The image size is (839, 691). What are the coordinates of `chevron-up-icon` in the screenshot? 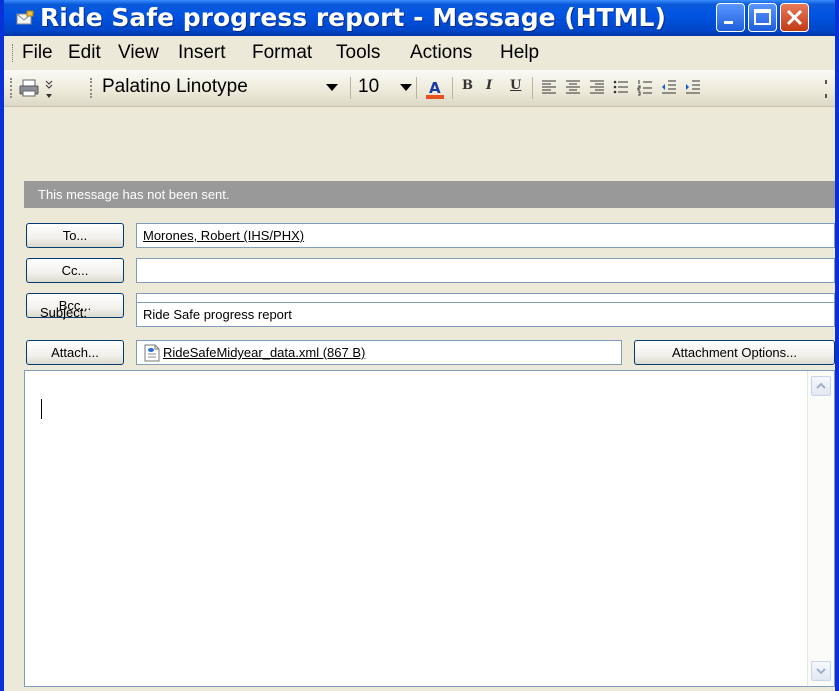 It's located at (821, 385).